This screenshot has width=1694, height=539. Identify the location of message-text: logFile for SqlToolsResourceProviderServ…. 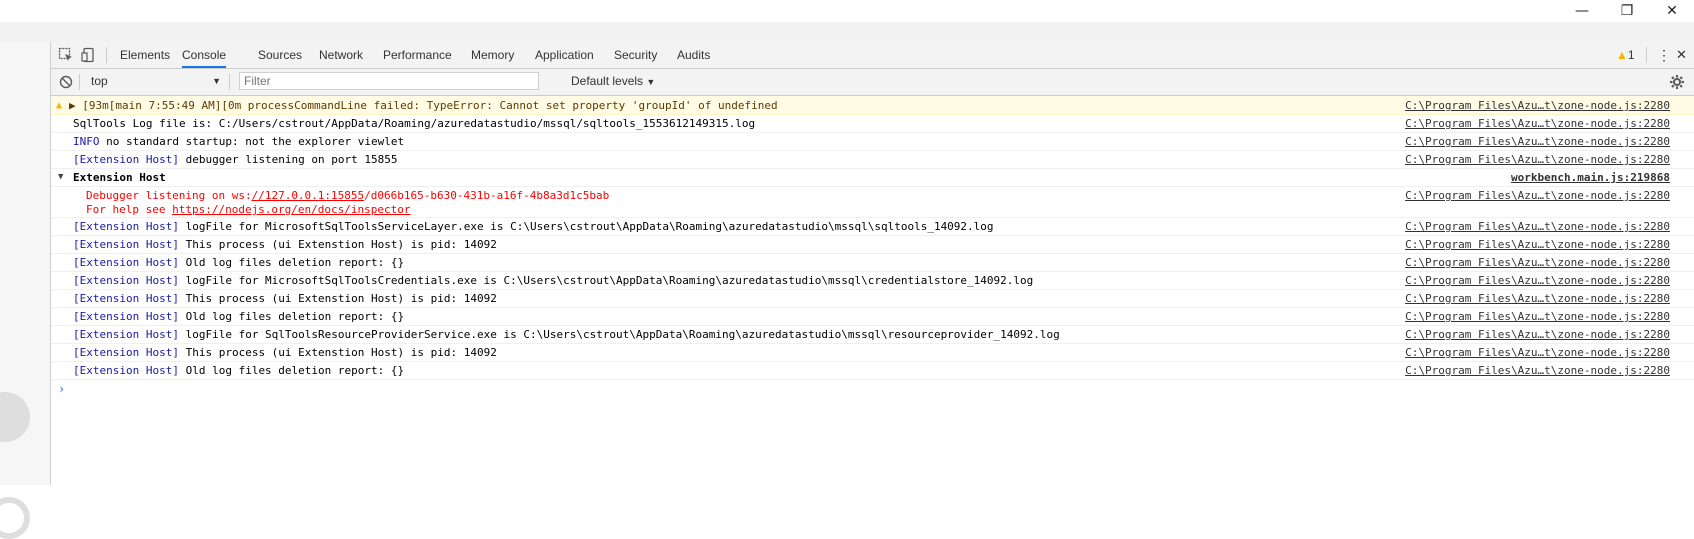
(619, 334).